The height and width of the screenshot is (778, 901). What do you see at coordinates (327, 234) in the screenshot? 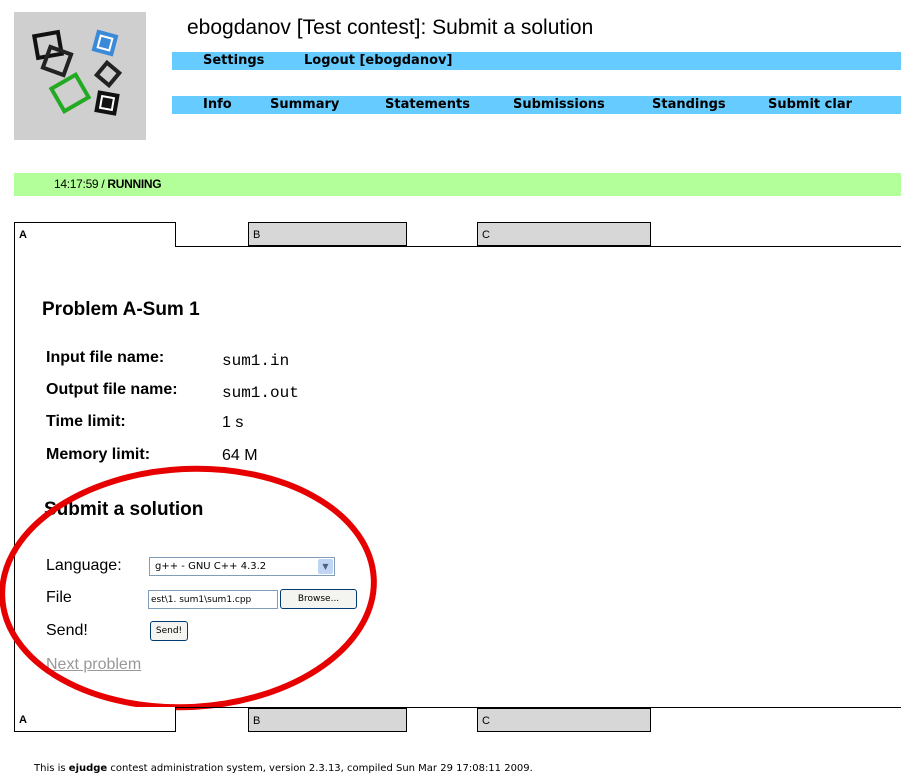
I see `tab-problem-b: B` at bounding box center [327, 234].